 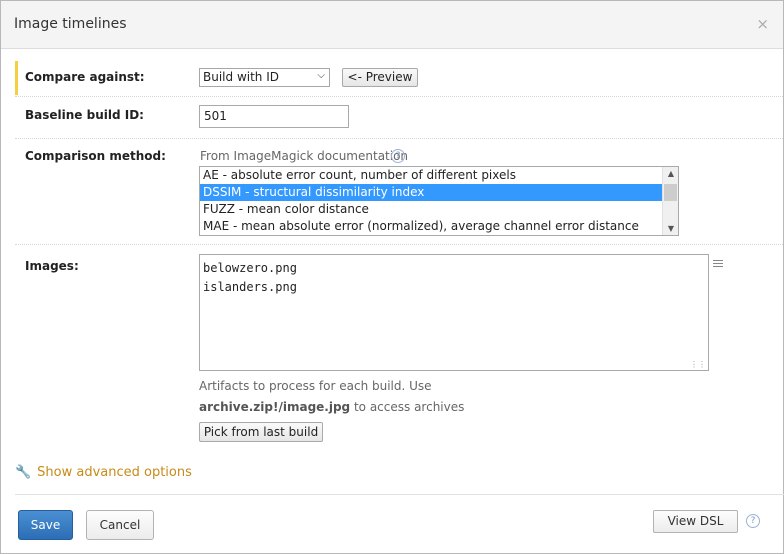 I want to click on images-help-suffix: to access archives, so click(x=407, y=407).